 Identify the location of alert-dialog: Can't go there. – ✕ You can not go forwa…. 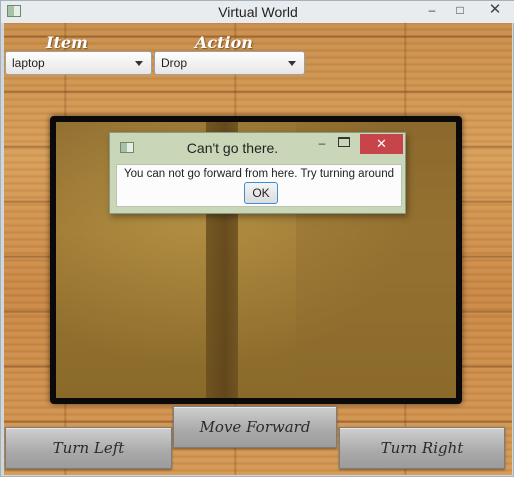
(257, 173).